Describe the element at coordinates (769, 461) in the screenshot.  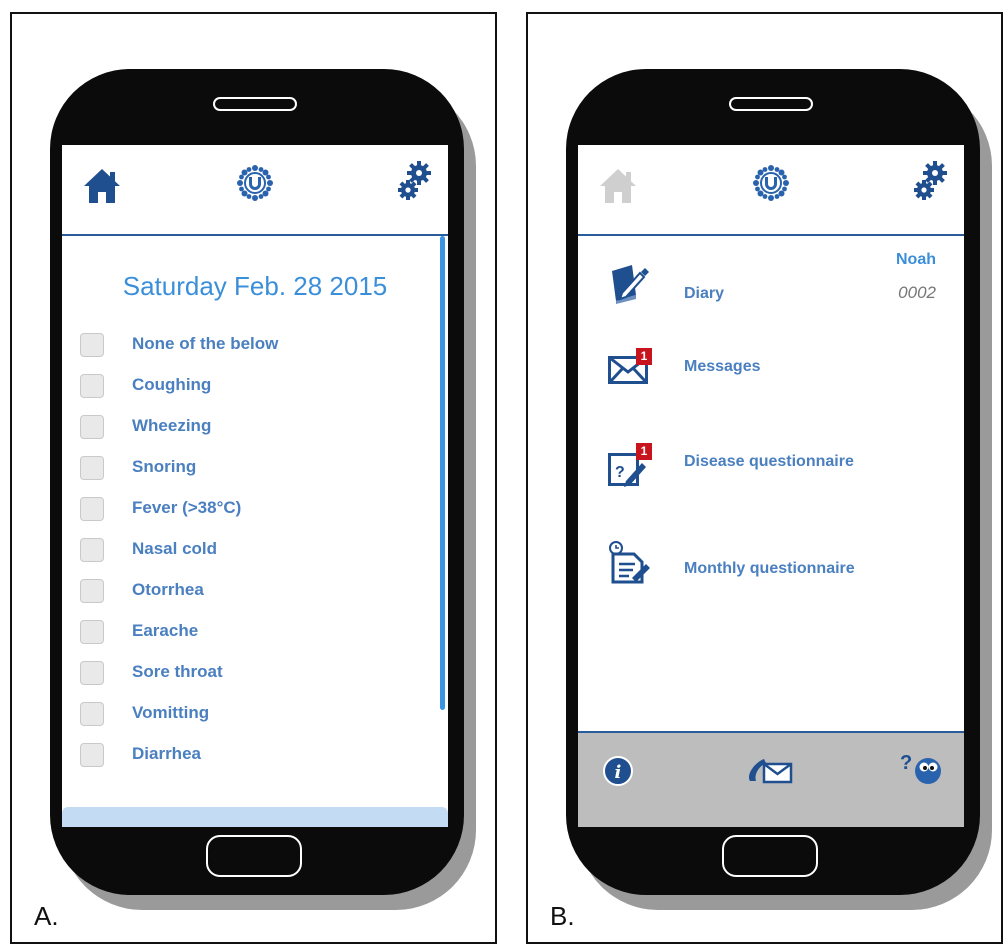
I see `menu-label: Disease questionnaire` at that location.